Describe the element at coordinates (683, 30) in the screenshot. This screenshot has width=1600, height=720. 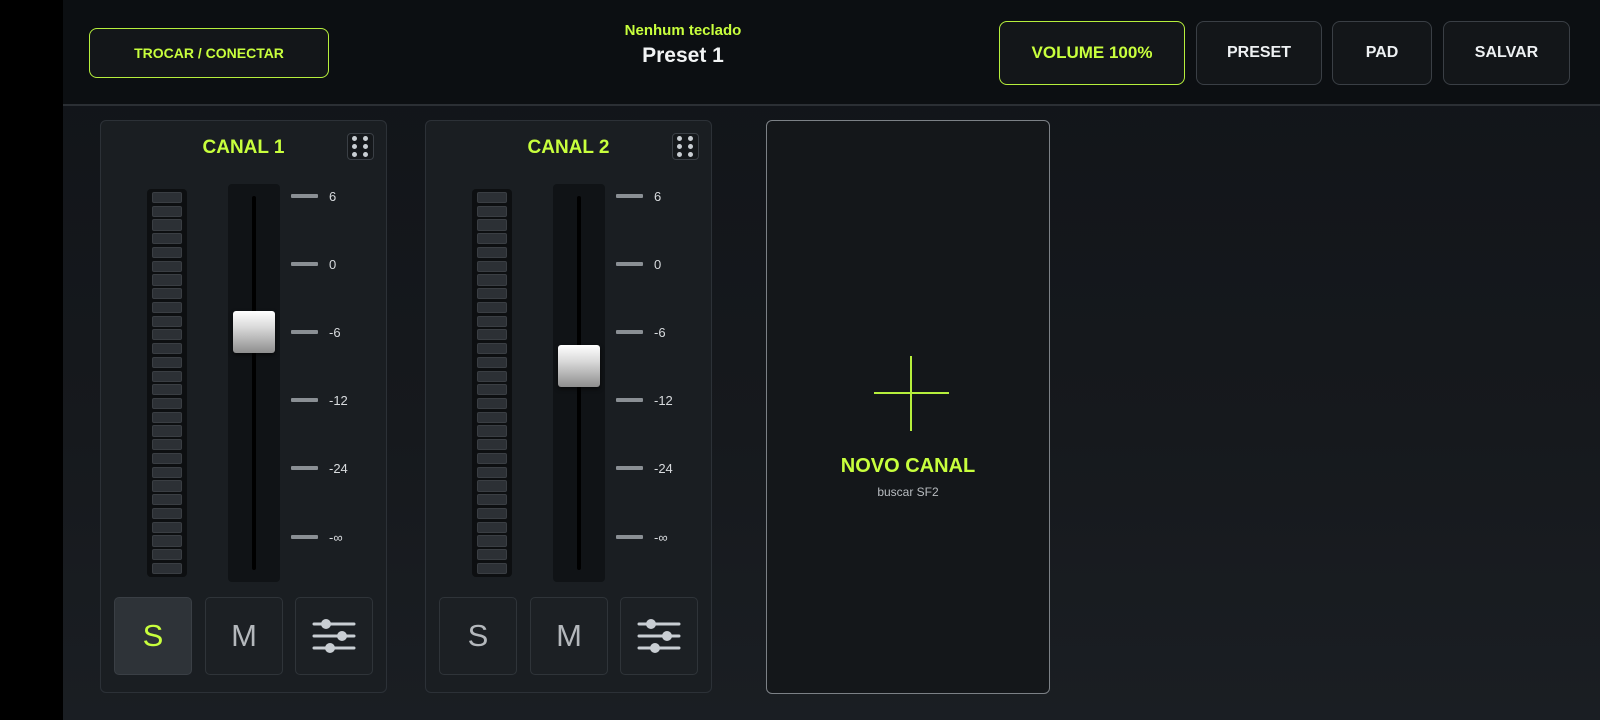
I see `keyboard-status: Nenhum teclado` at that location.